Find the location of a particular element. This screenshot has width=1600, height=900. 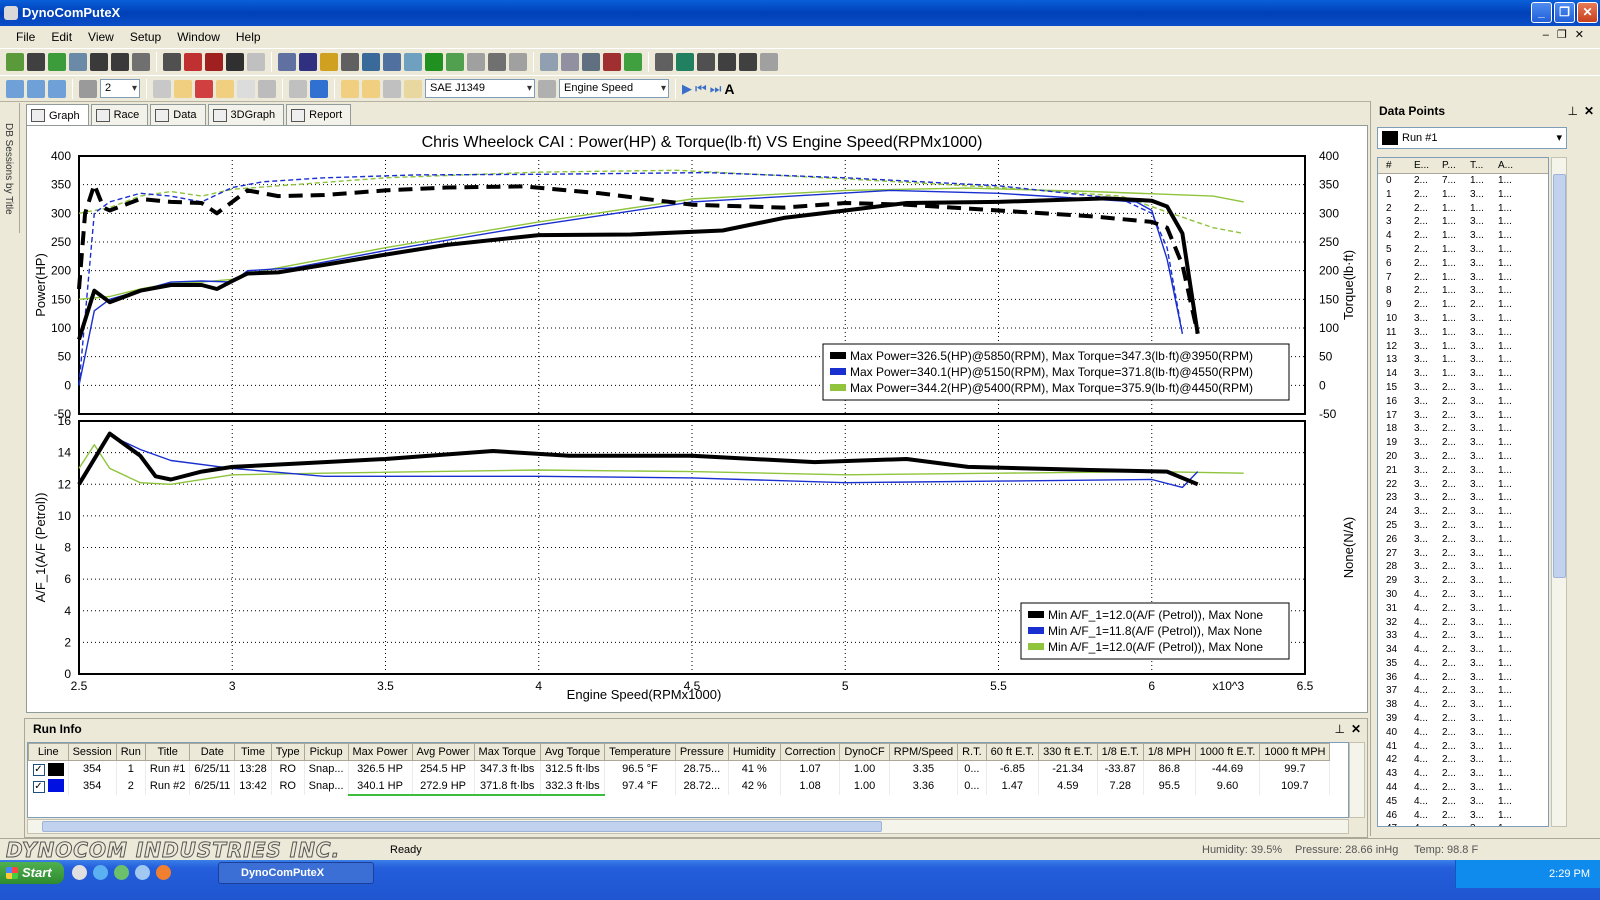

restore-button: ❐ is located at coordinates (1564, 12).